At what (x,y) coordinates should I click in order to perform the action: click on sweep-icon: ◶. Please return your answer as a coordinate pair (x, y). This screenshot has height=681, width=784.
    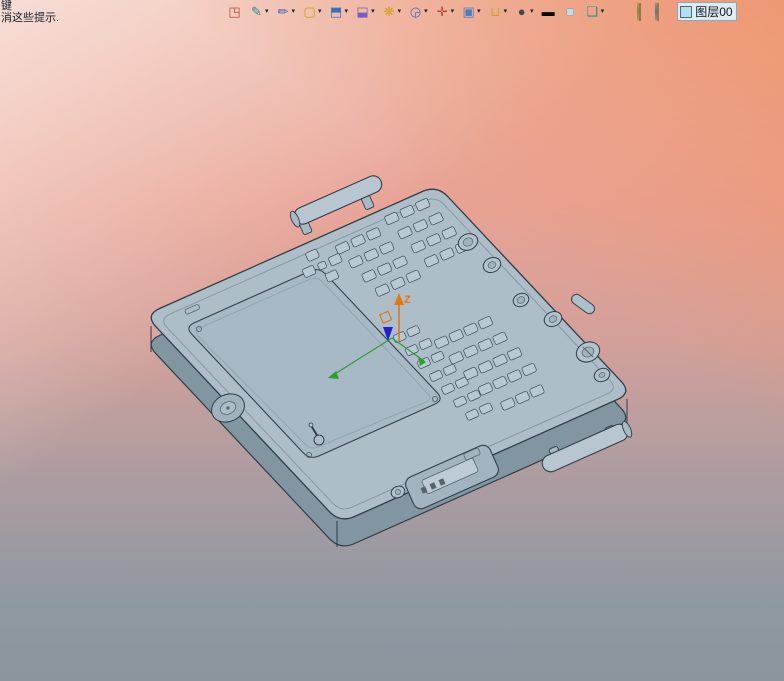
    Looking at the image, I should click on (415, 11).